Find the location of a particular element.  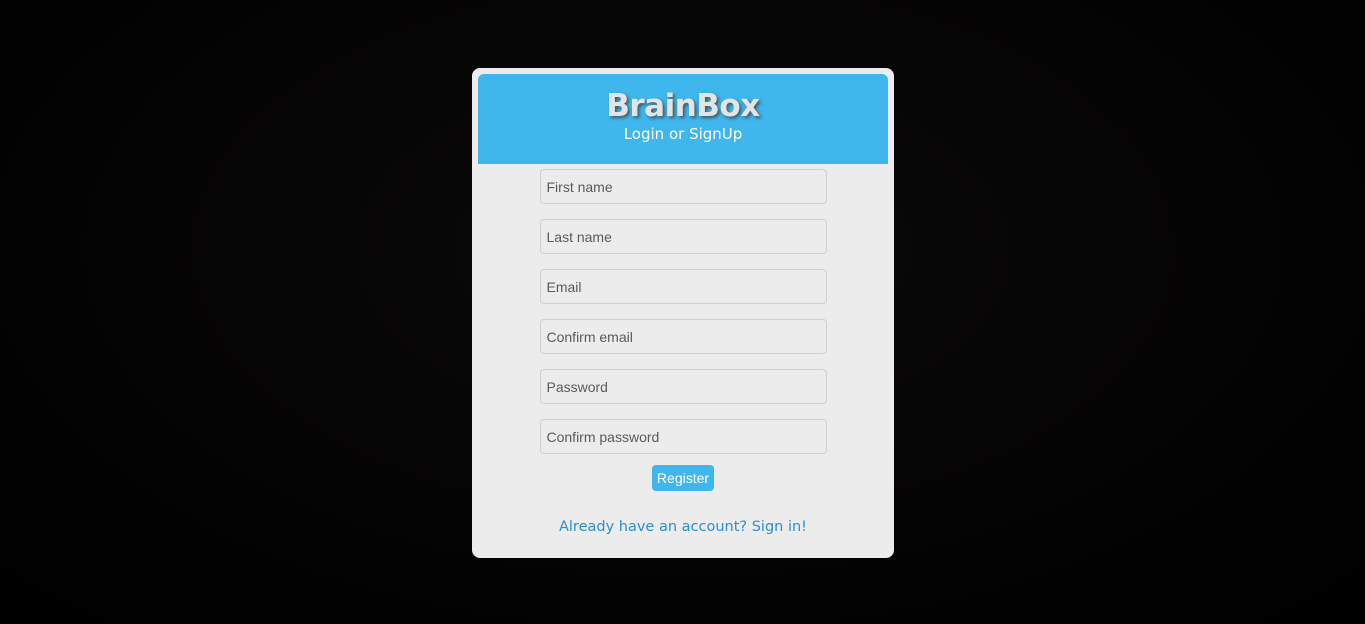

first-name-field is located at coordinates (683, 186).